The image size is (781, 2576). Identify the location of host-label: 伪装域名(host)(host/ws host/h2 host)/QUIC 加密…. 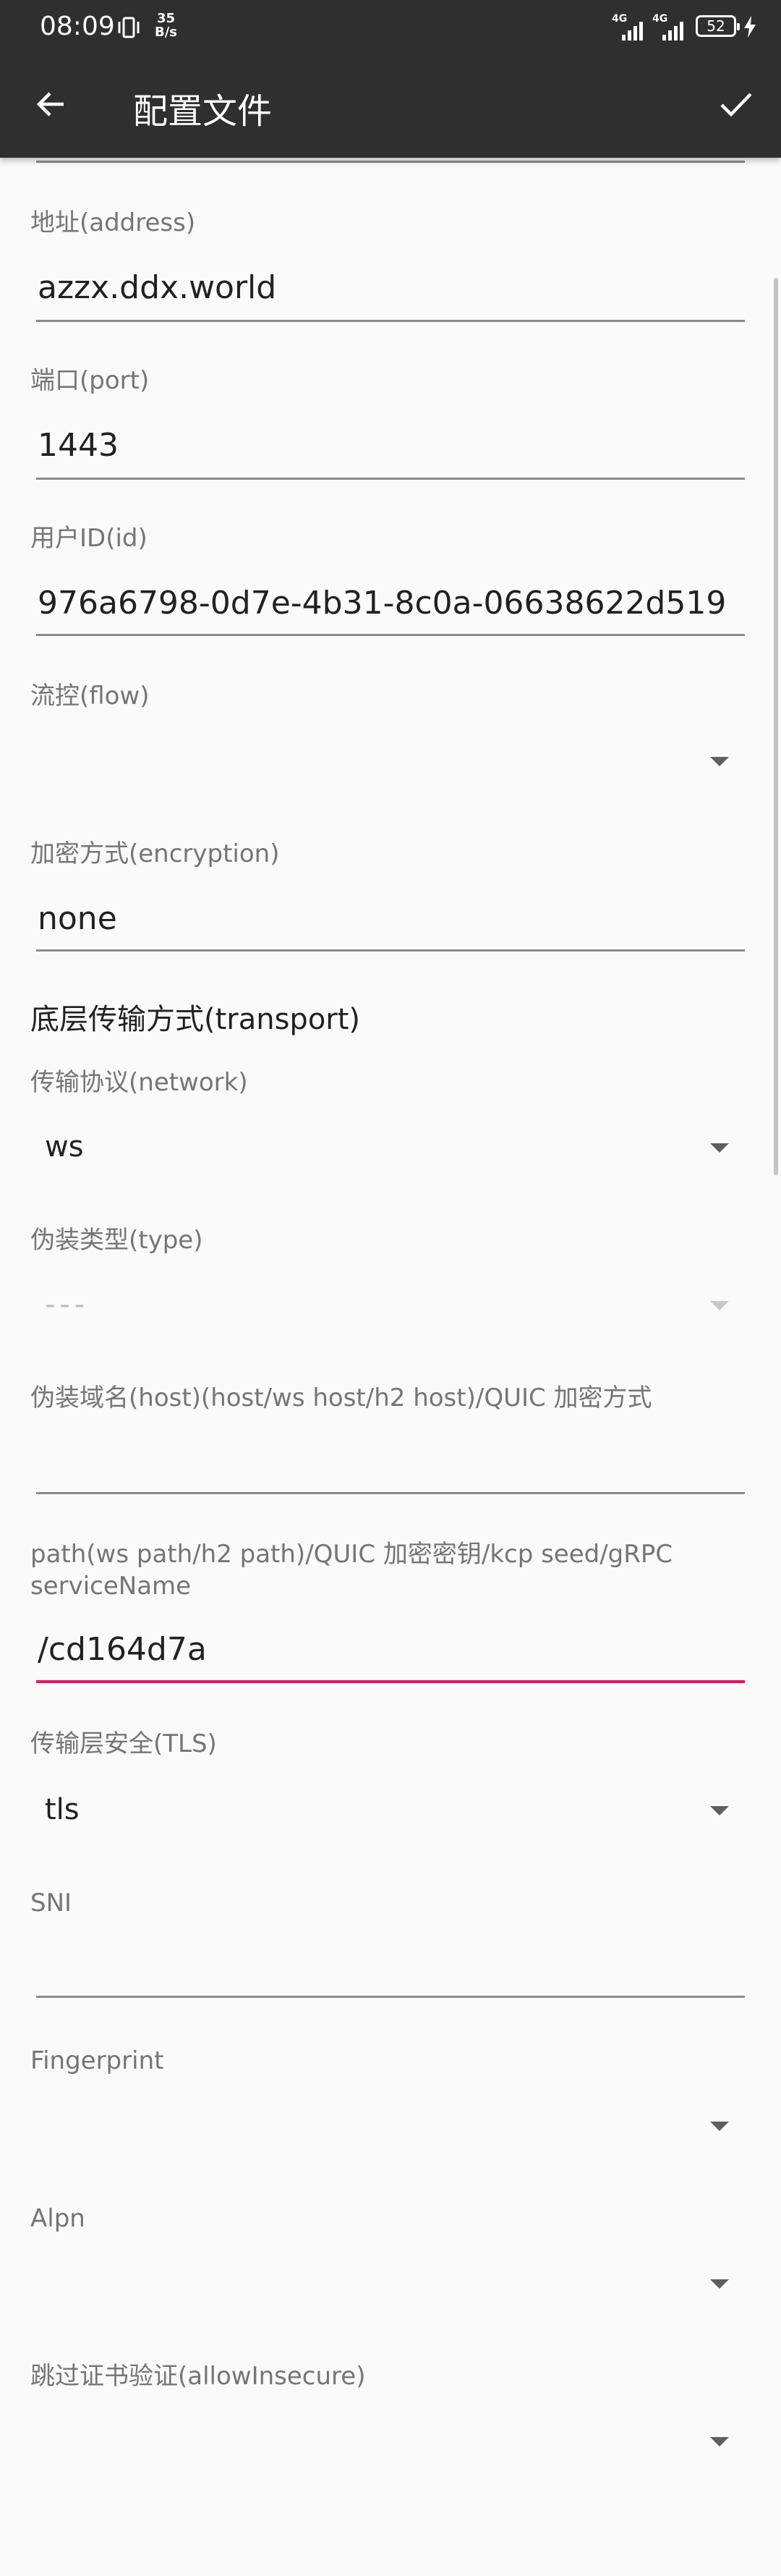
(341, 1398).